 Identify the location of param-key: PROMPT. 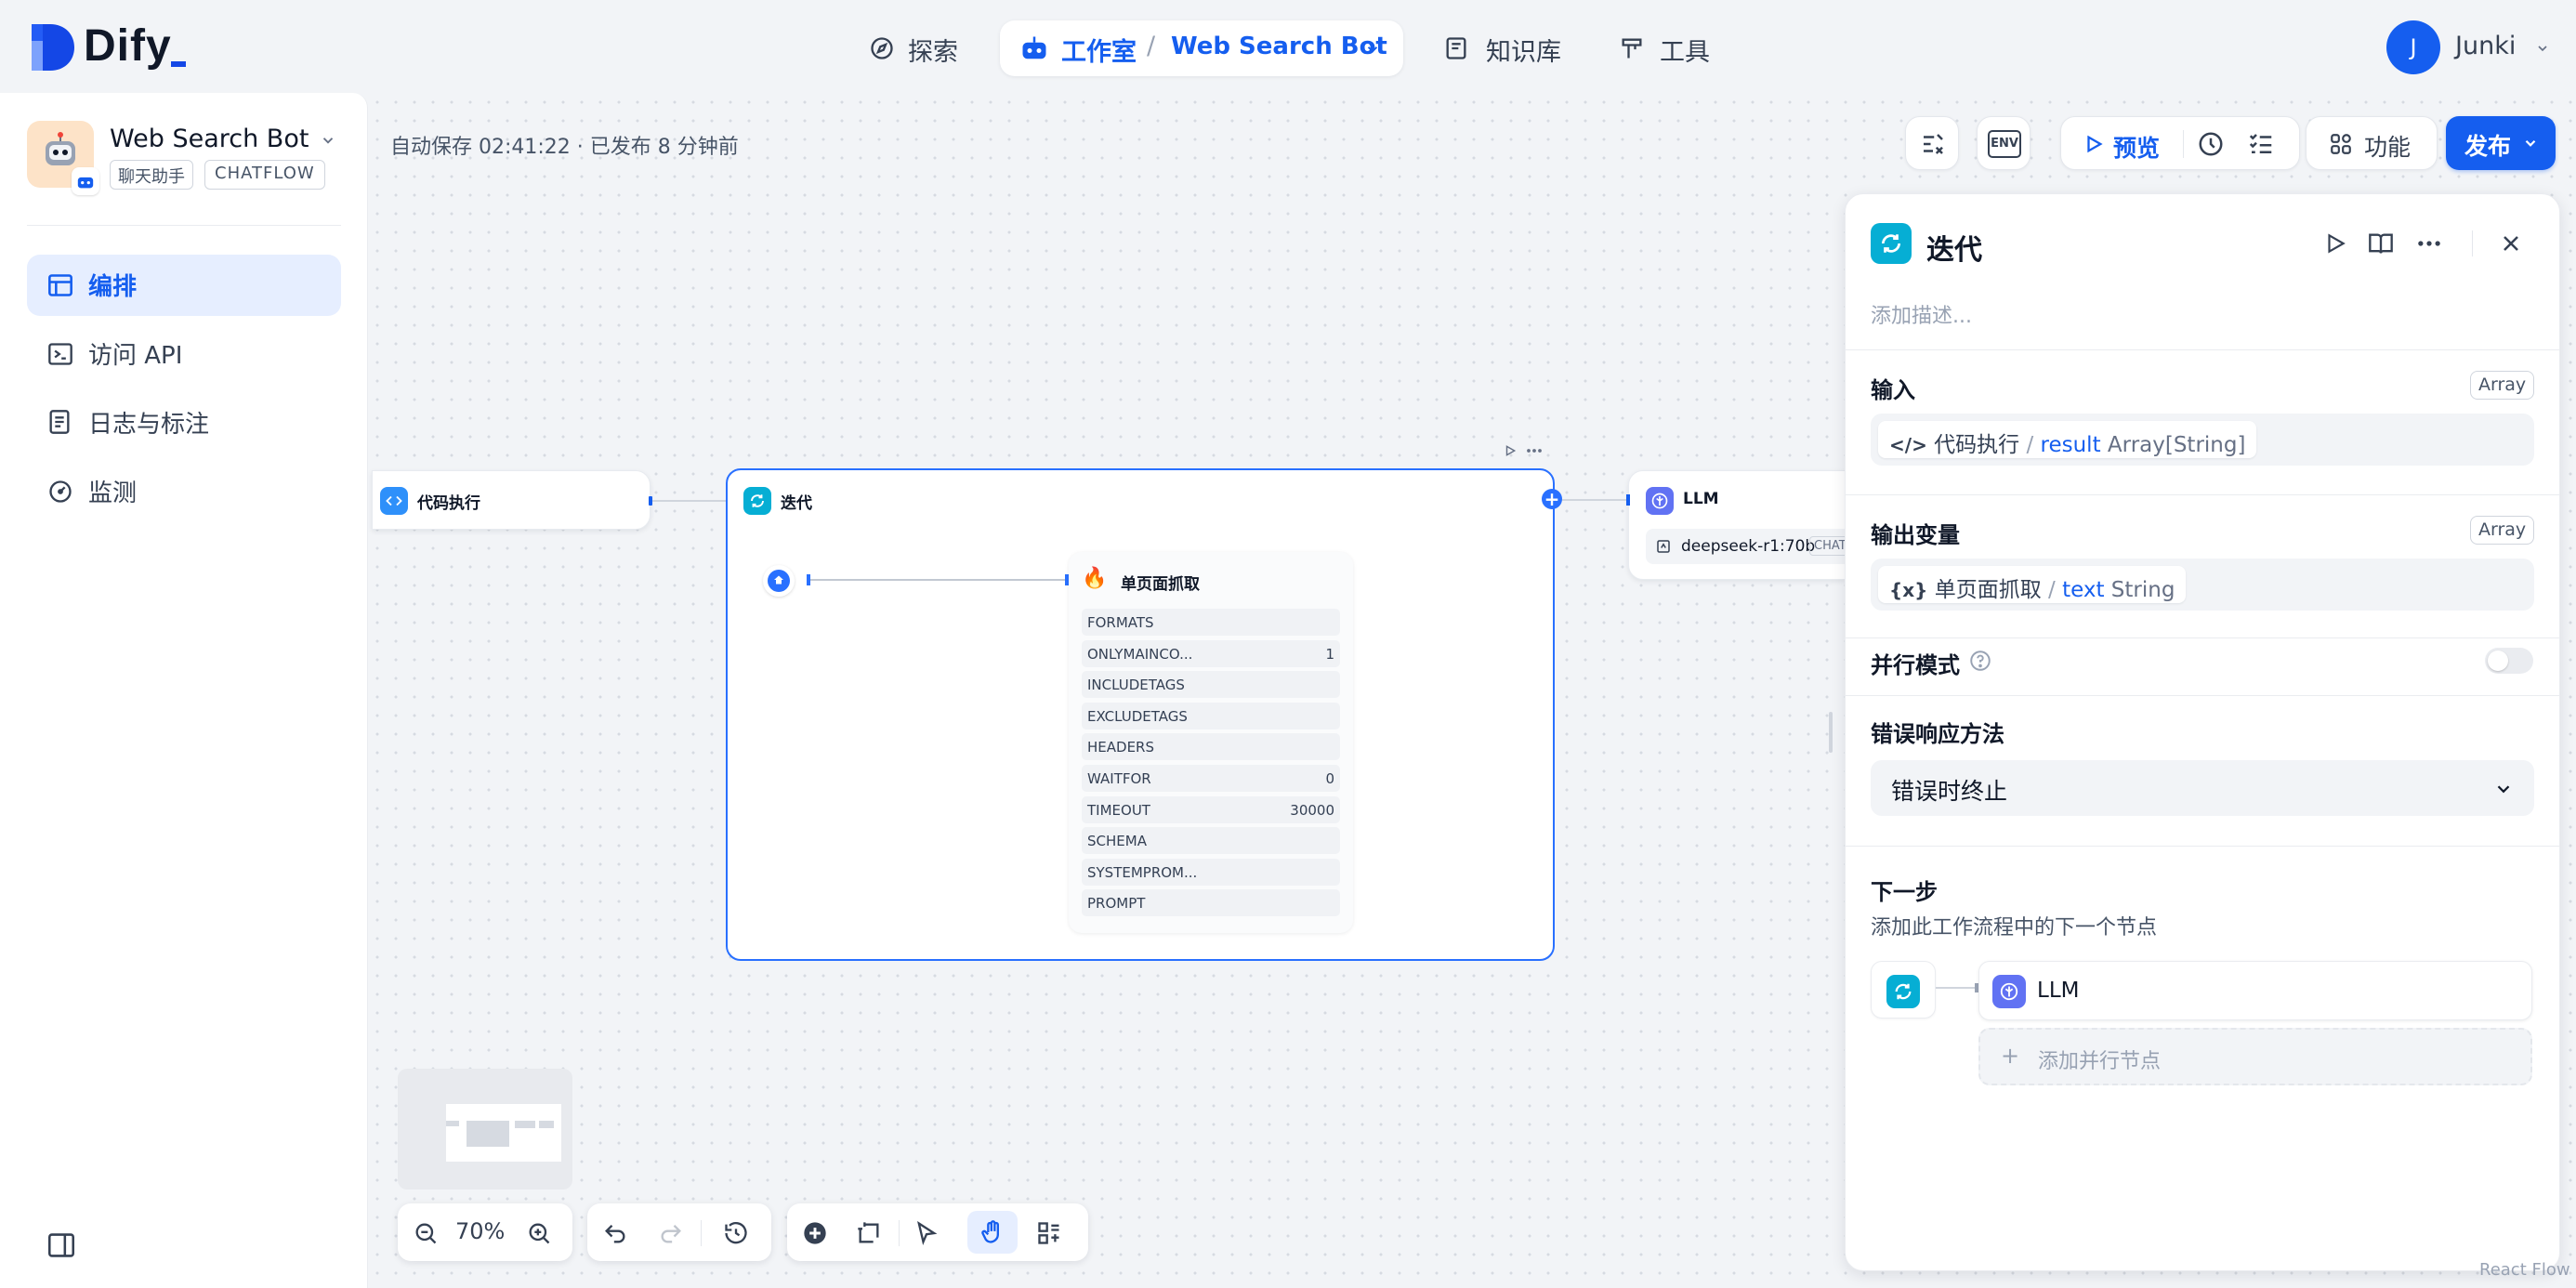
(1116, 904).